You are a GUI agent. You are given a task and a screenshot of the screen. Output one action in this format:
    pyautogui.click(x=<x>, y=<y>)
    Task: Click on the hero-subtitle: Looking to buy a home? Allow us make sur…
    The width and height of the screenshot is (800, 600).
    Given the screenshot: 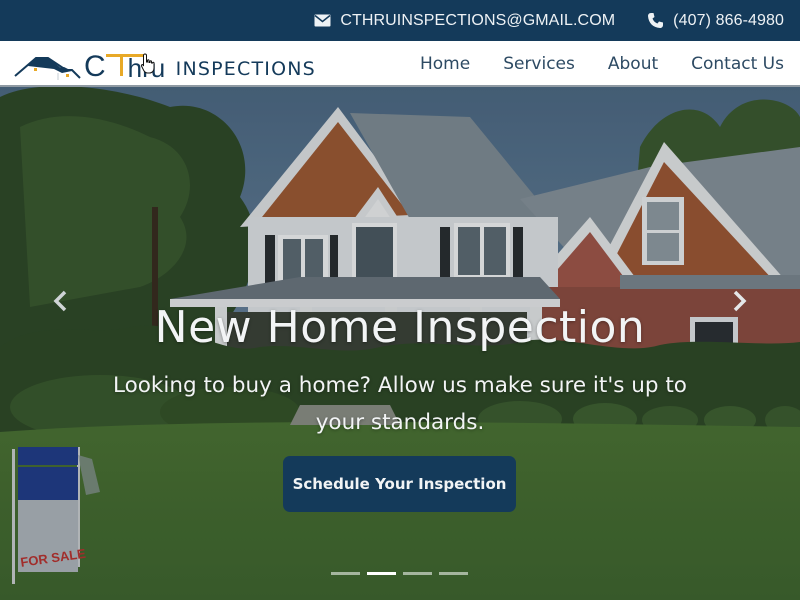 What is the action you would take?
    pyautogui.click(x=400, y=404)
    